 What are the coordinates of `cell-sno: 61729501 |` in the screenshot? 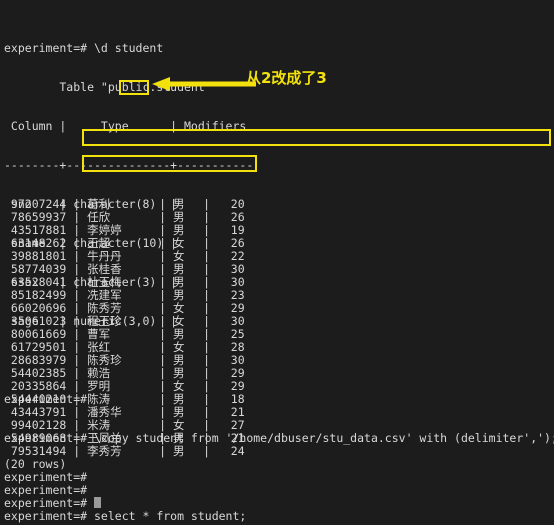 It's located at (46, 347).